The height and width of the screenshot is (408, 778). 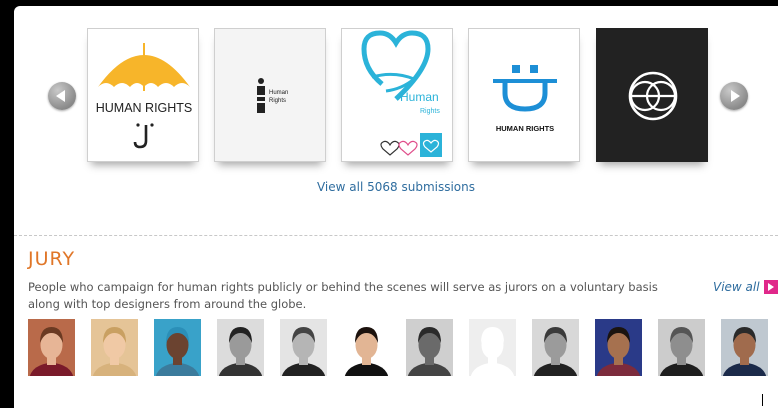 I want to click on carousel-prev-button, so click(x=62, y=96).